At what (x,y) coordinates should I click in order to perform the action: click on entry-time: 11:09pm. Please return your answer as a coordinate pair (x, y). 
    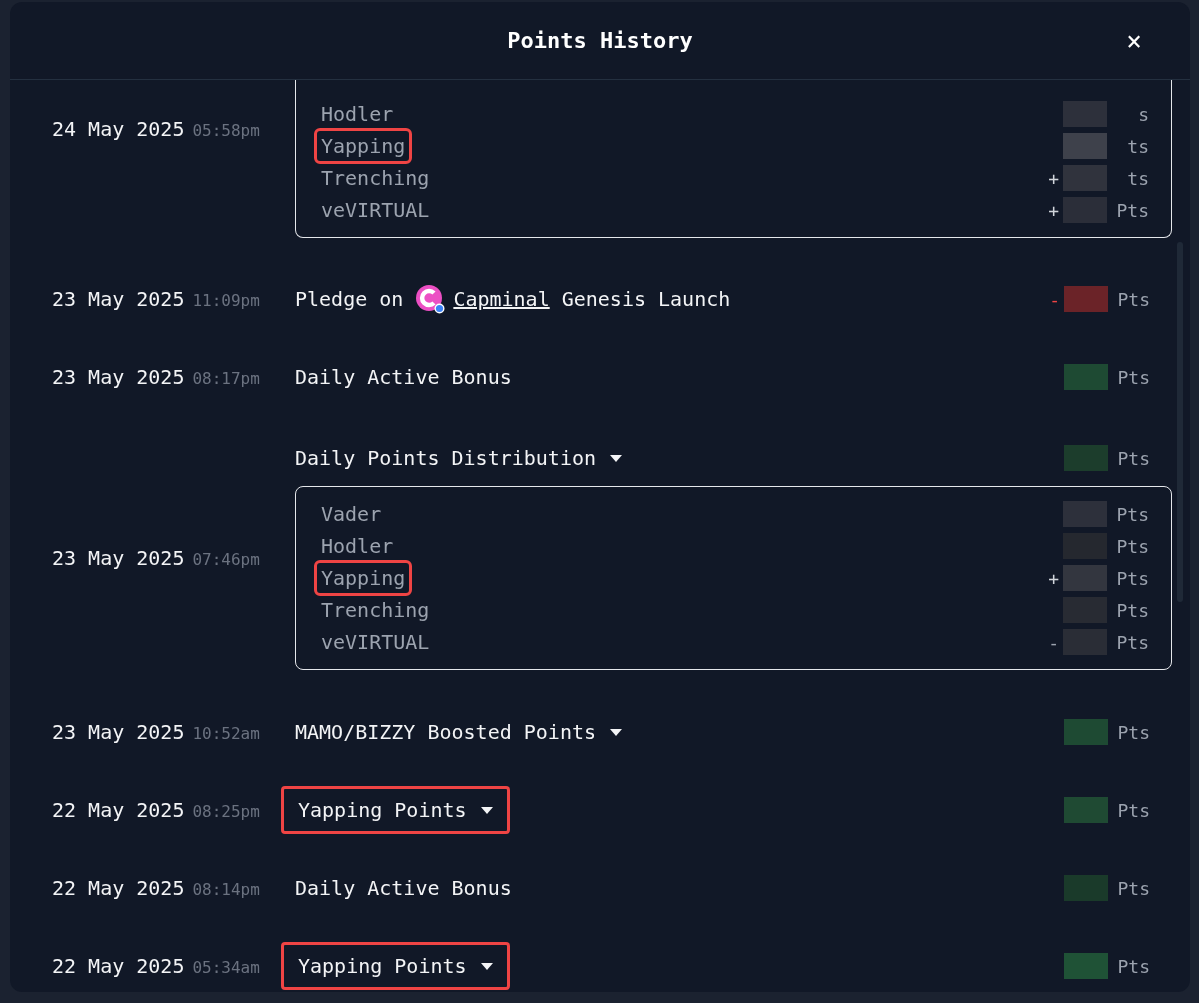
    Looking at the image, I should click on (226, 300).